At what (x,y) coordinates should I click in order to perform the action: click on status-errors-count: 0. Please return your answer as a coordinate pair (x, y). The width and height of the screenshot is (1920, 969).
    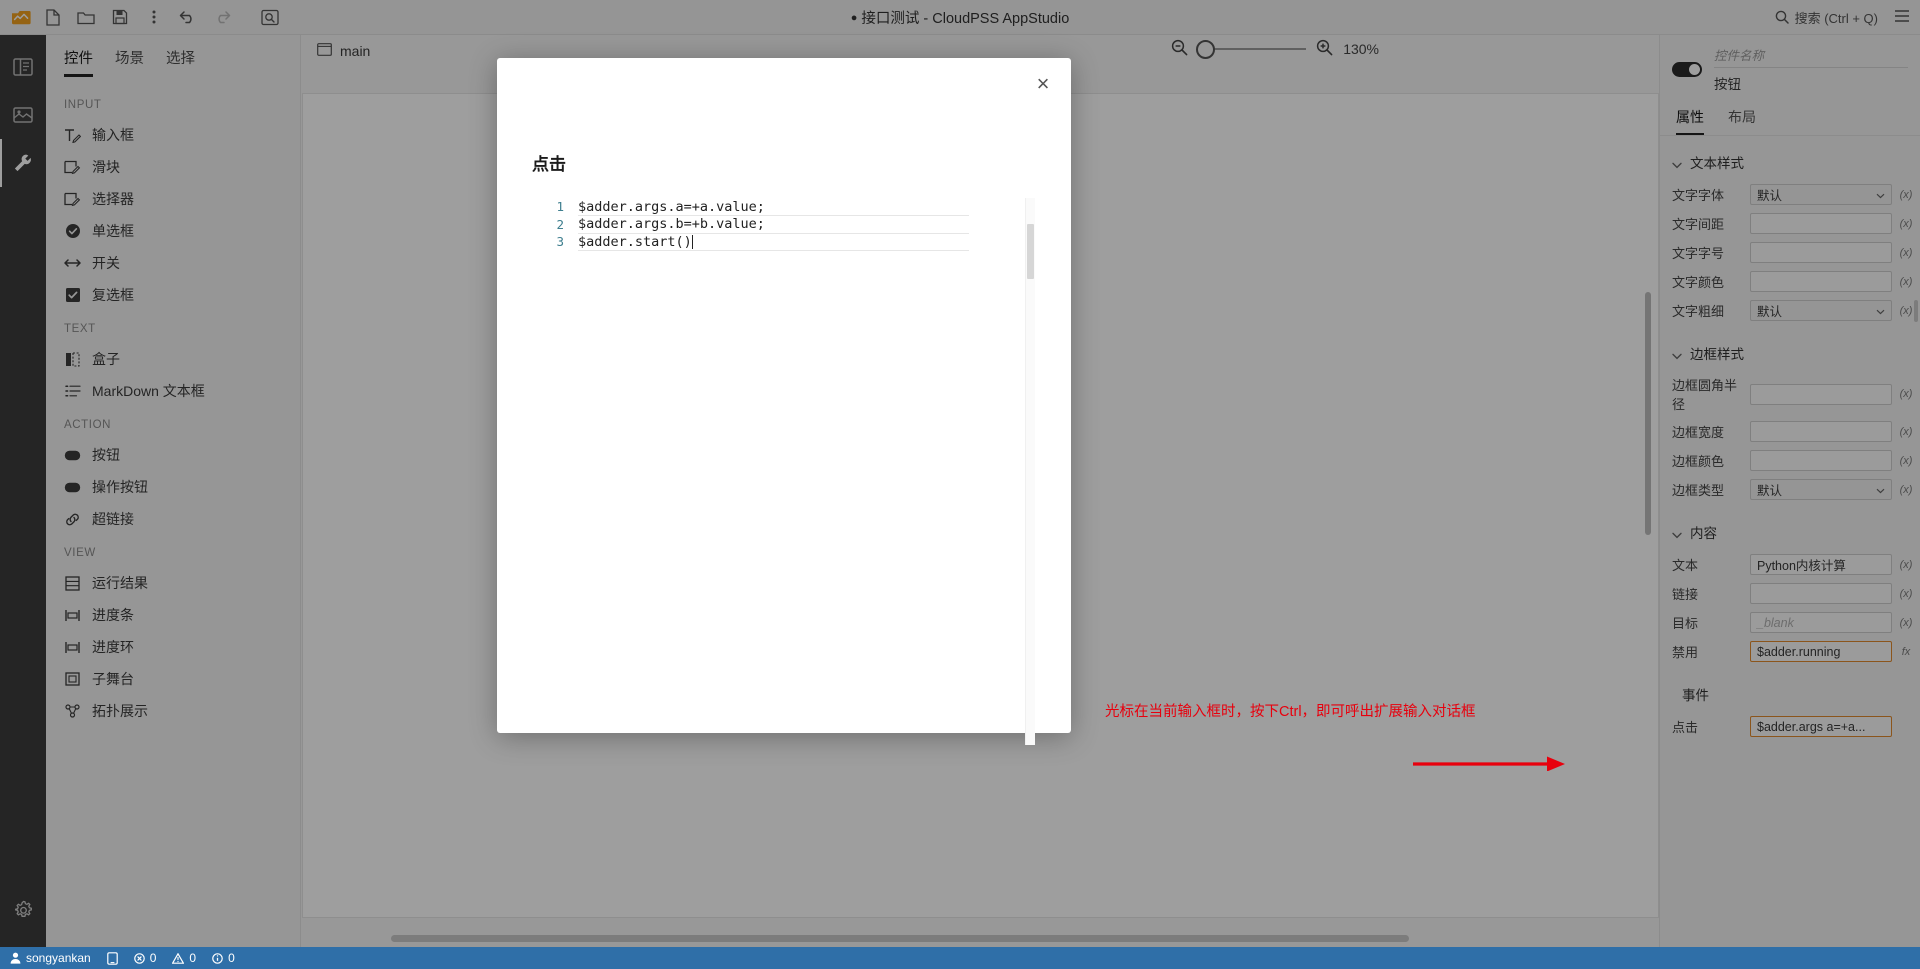
    Looking at the image, I should click on (153, 958).